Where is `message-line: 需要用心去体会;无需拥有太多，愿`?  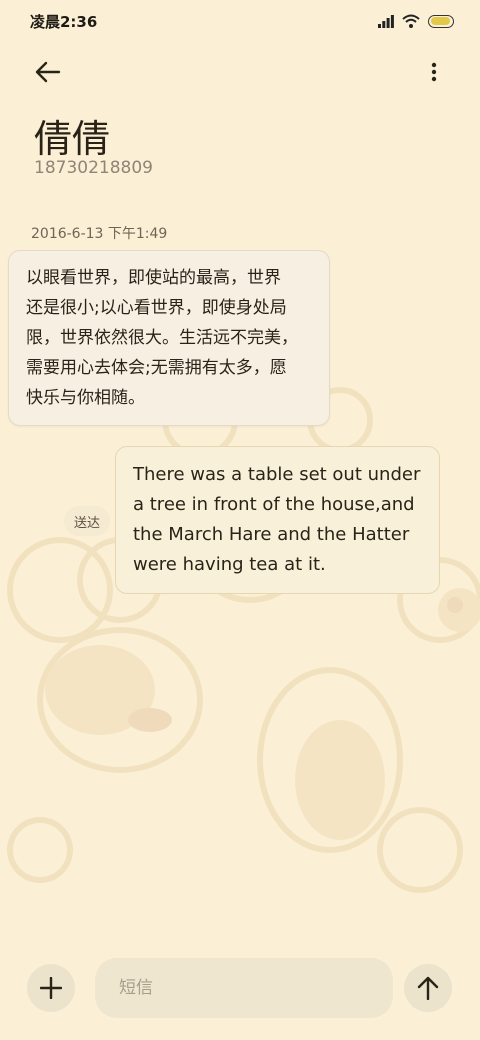
message-line: 需要用心去体会;无需拥有太多，愿 is located at coordinates (156, 368).